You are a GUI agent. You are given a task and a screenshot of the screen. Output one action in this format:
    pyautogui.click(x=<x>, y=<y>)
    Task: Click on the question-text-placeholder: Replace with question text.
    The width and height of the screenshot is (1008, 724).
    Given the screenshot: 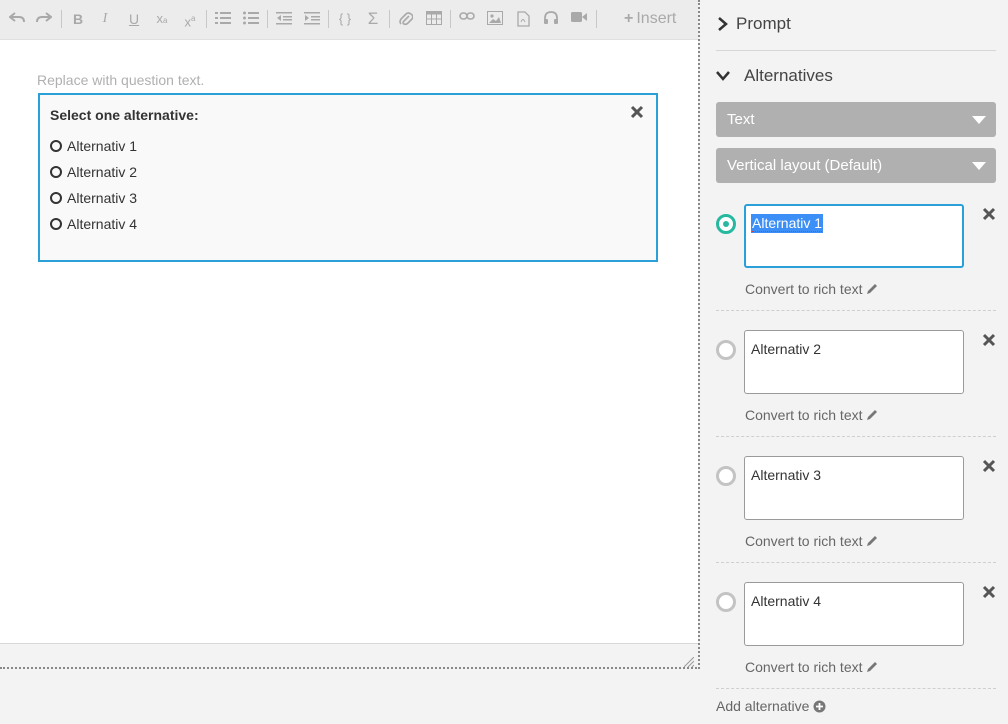 What is the action you would take?
    pyautogui.click(x=120, y=80)
    